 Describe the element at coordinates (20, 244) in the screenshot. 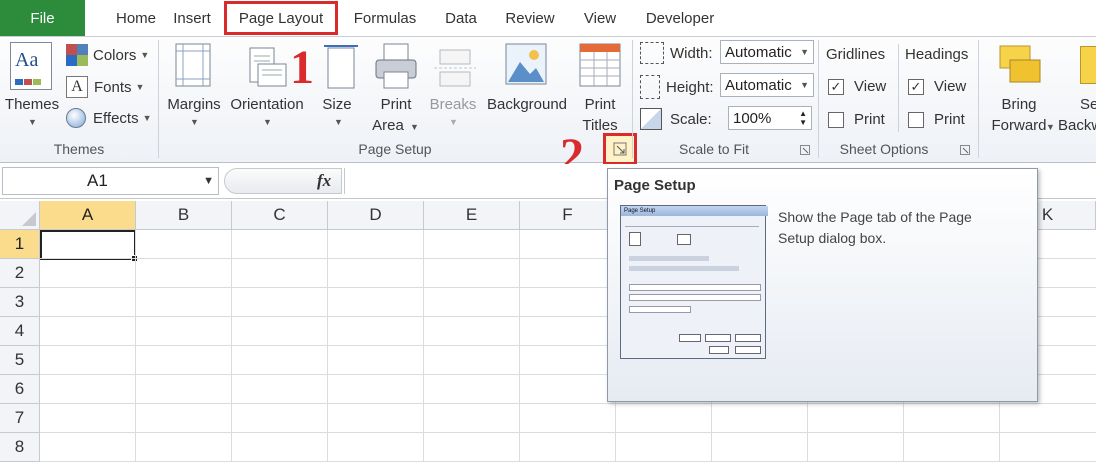

I see `row-header: 1` at that location.